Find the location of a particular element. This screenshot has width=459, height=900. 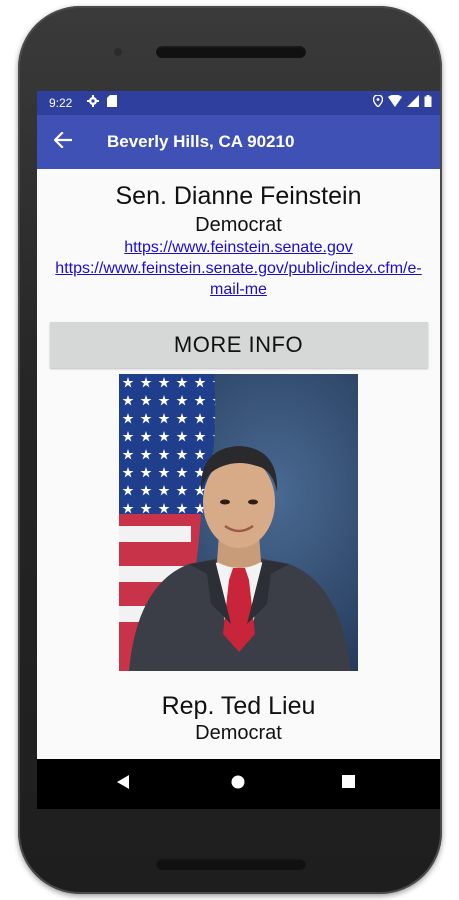

wifi-icon is located at coordinates (395, 102).